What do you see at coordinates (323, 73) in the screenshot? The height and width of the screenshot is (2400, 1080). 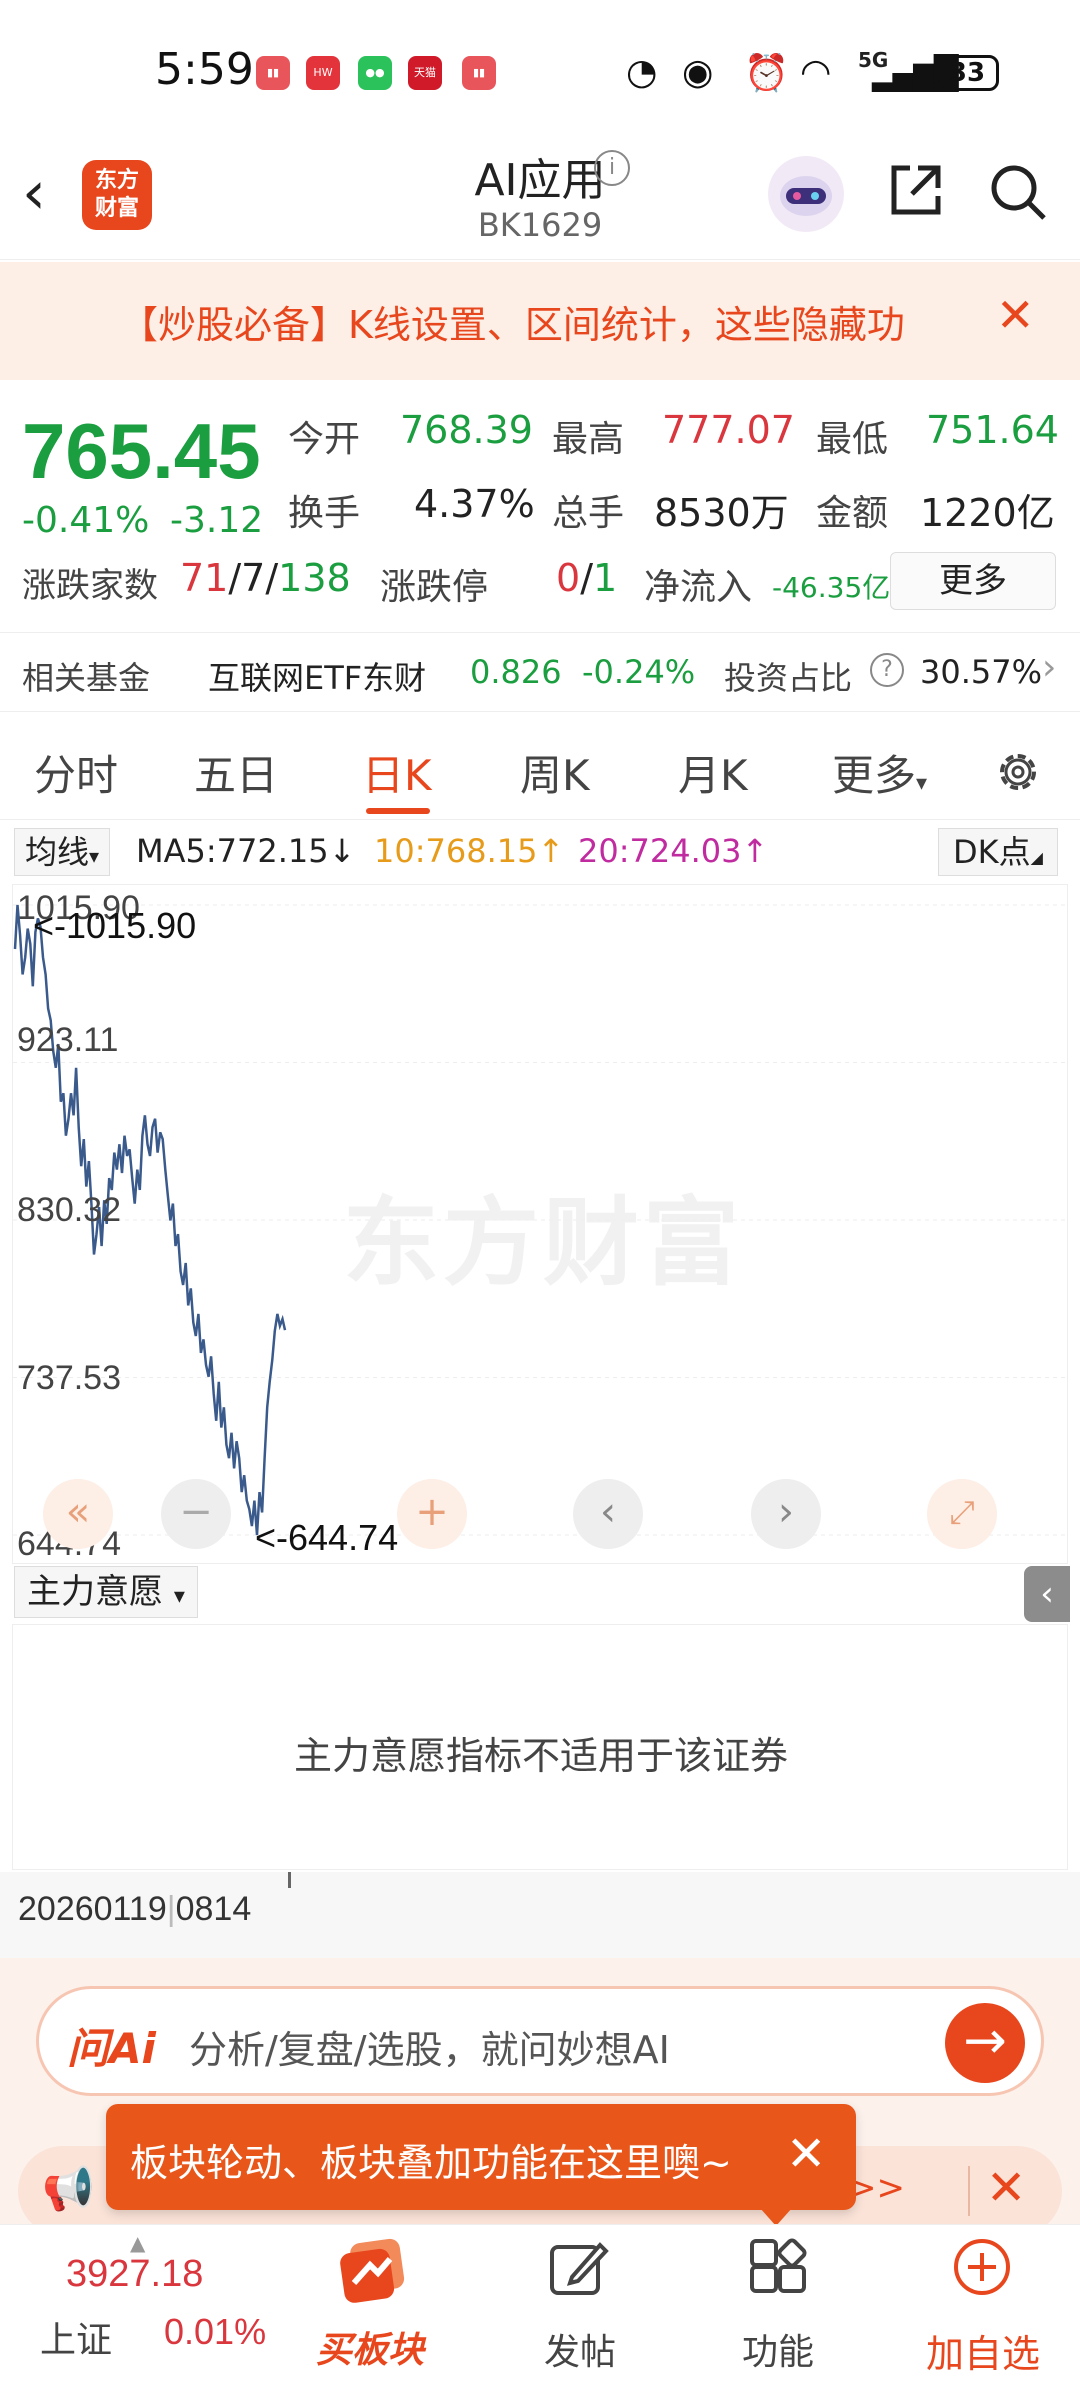 I see `huawei-app-icon: HW` at bounding box center [323, 73].